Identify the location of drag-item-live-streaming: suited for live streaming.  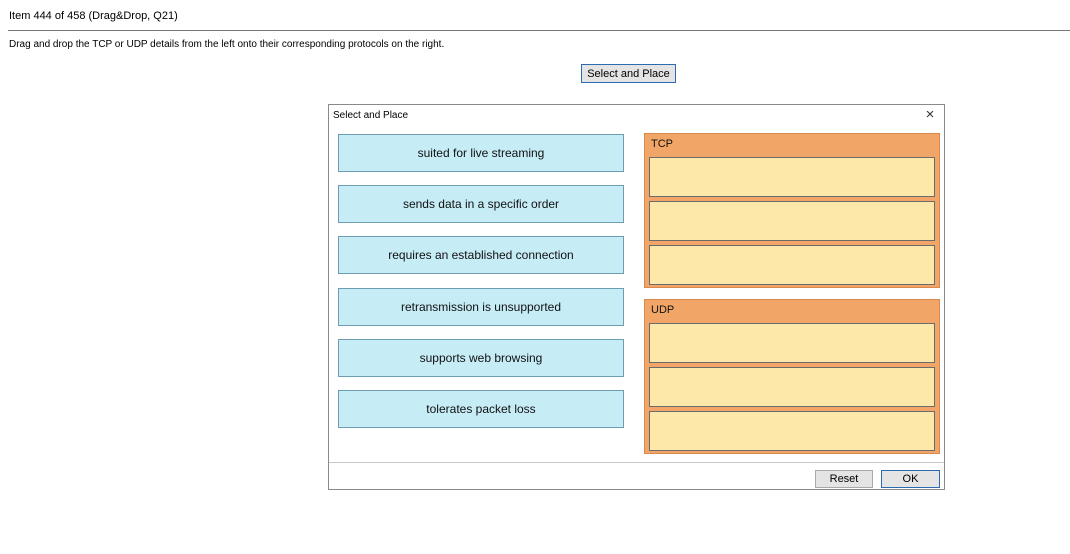
(481, 153).